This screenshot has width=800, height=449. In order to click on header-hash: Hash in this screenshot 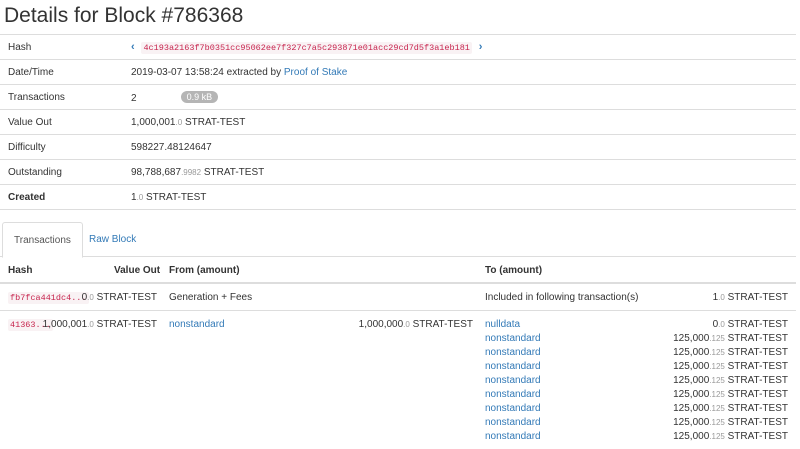, I will do `click(20, 270)`.